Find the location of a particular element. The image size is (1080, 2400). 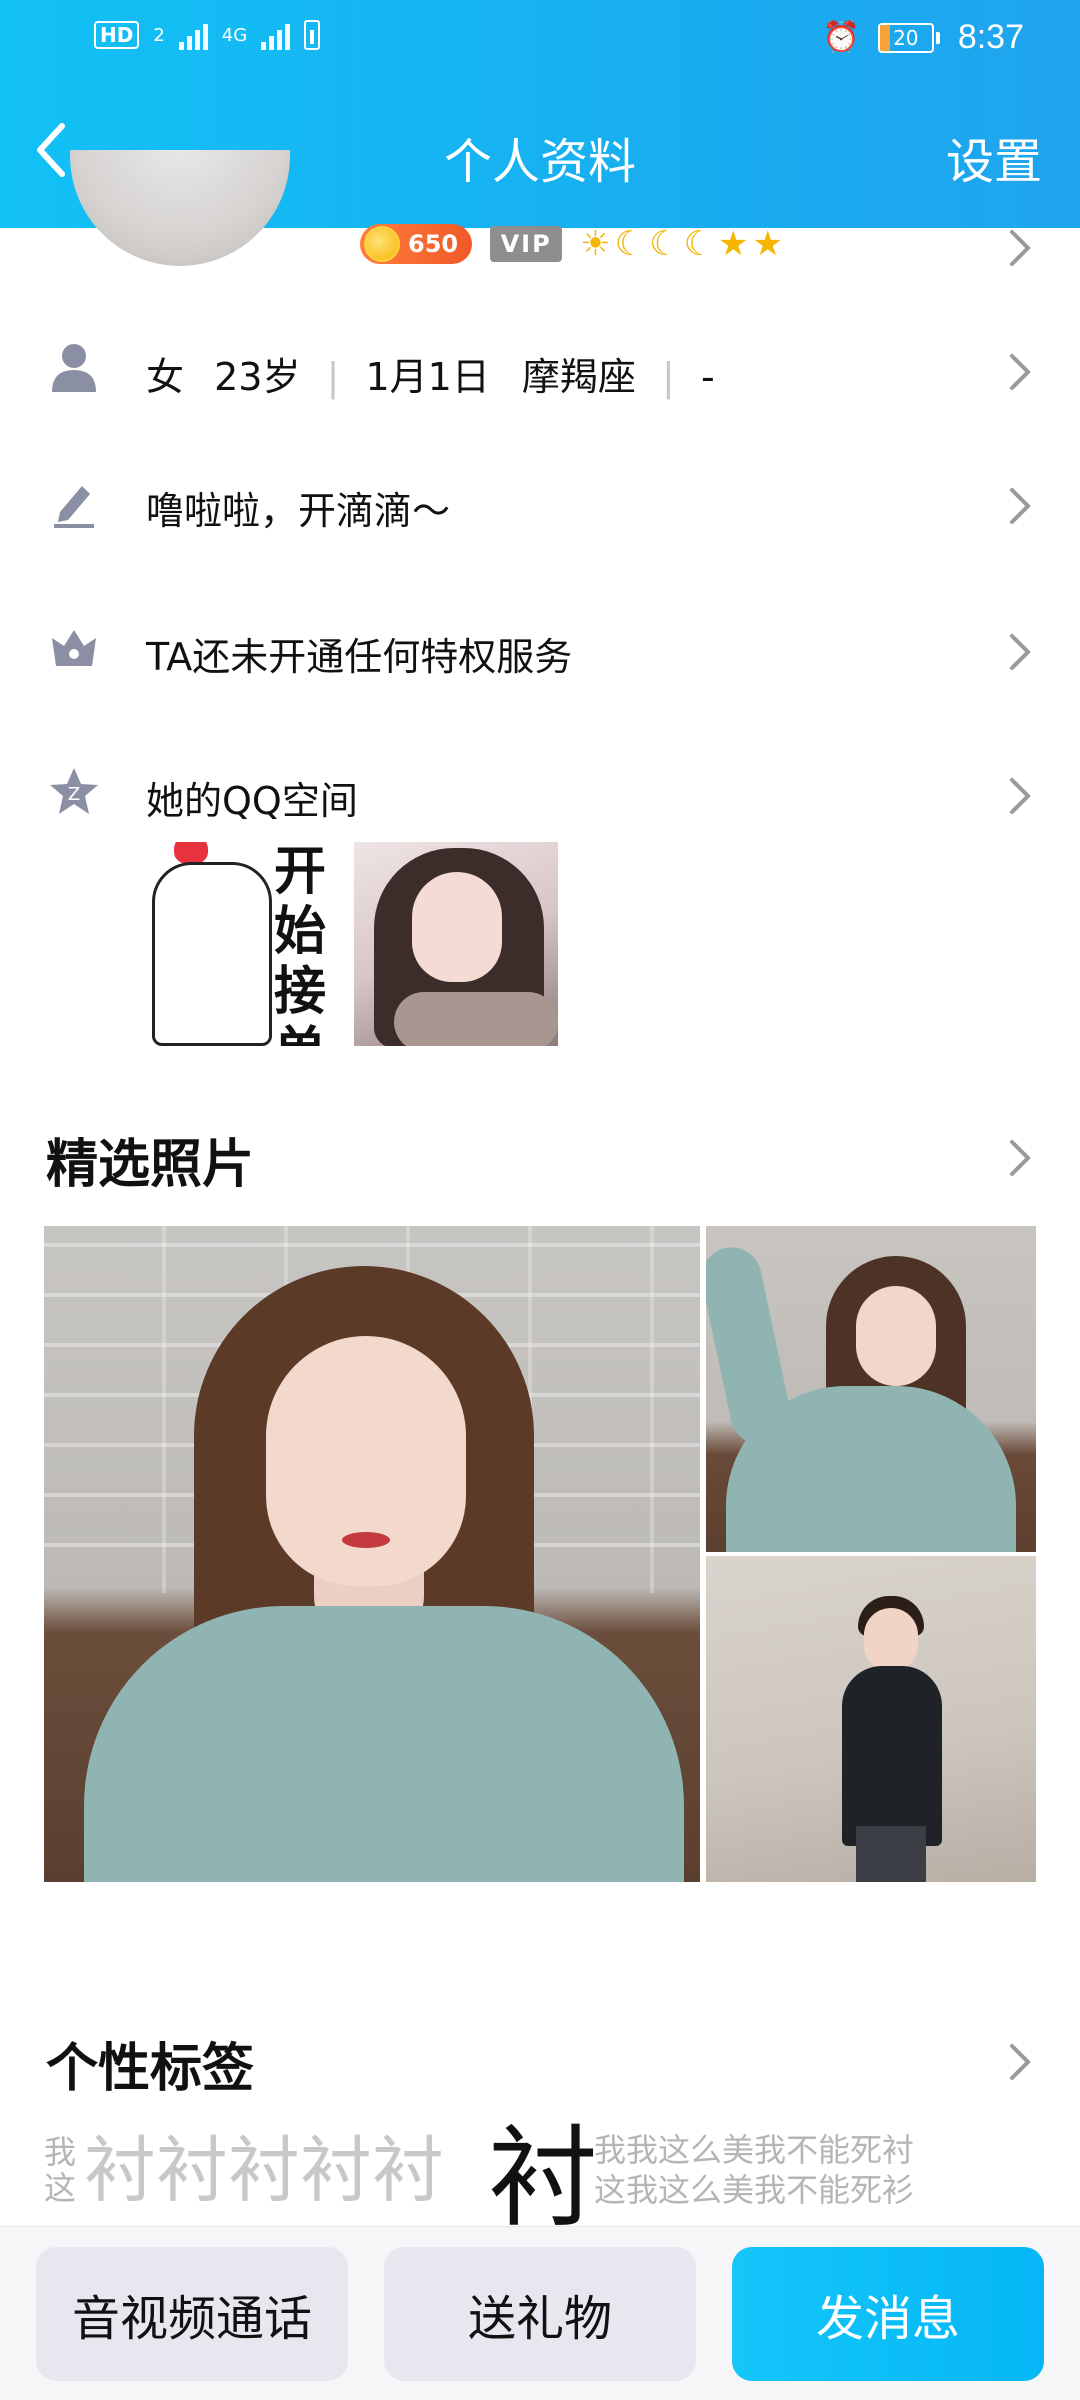

basic-info: 女 23岁 | 1月1日 摩羯座 | - is located at coordinates (430, 373).